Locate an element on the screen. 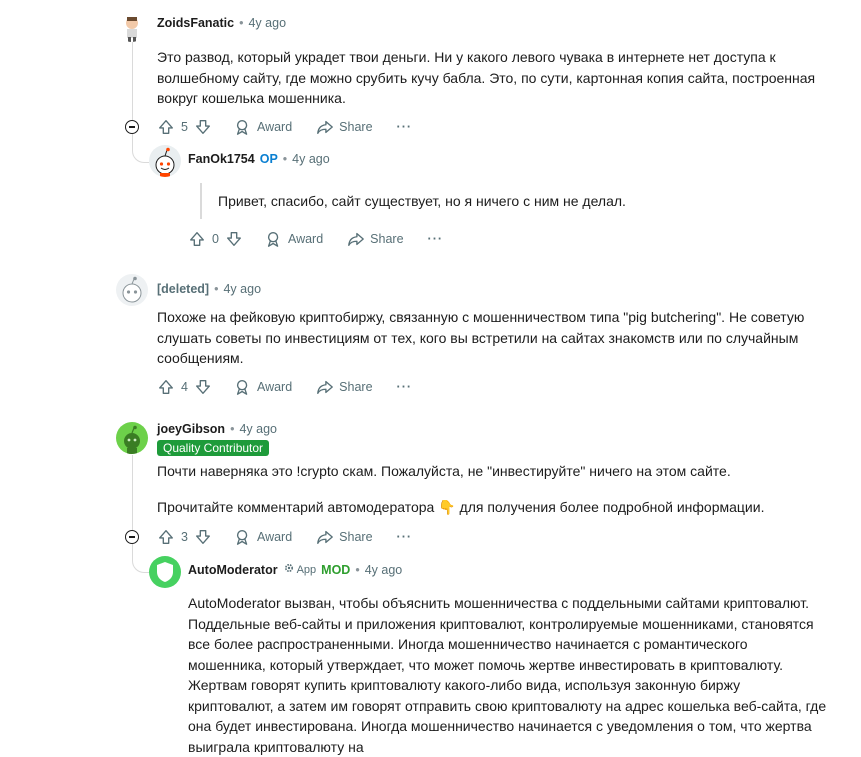 The height and width of the screenshot is (757, 861). comment-meta: FanOk1754 OP • 4y ago is located at coordinates (259, 159).